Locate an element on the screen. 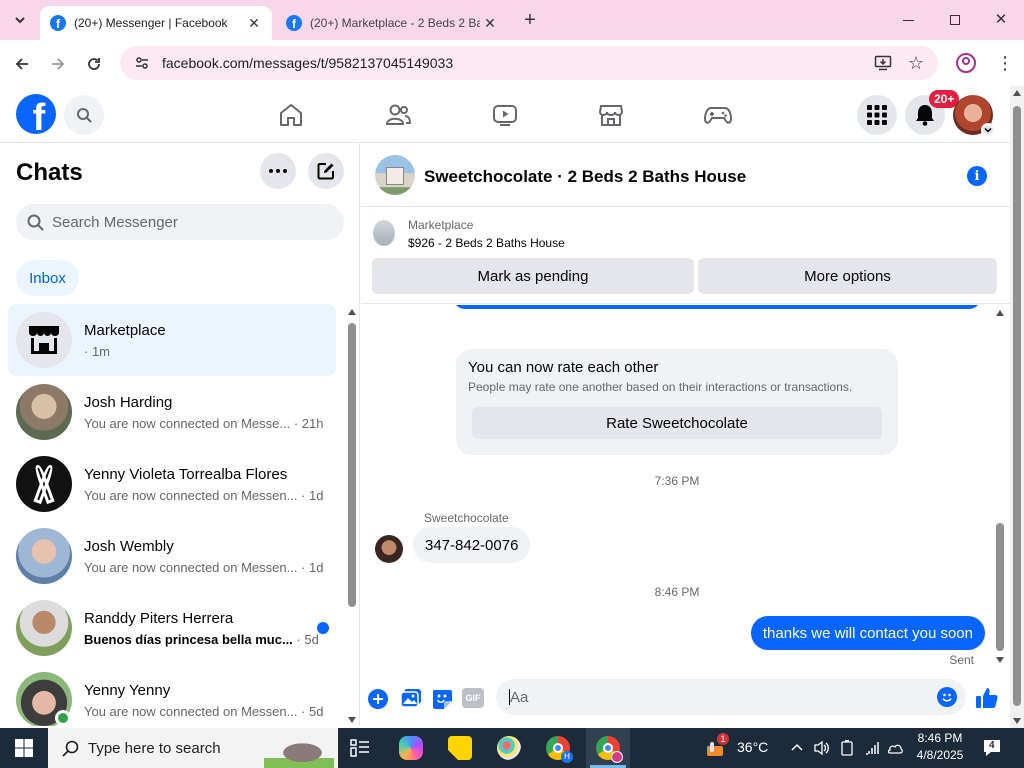 Image resolution: width=1024 pixels, height=768 pixels. task-view-button is located at coordinates (360, 748).